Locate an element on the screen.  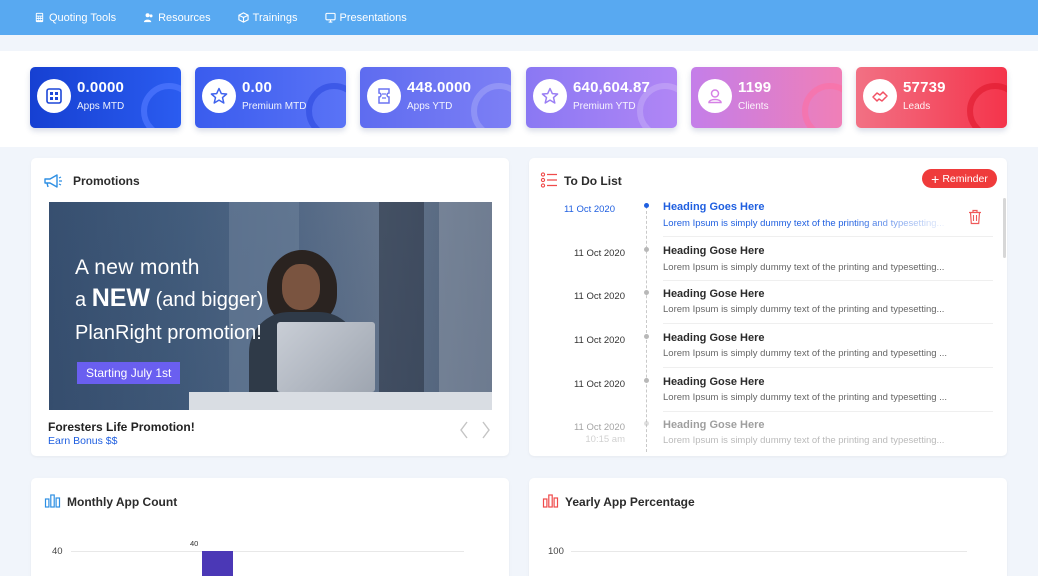
ticket-icon is located at coordinates (384, 96).